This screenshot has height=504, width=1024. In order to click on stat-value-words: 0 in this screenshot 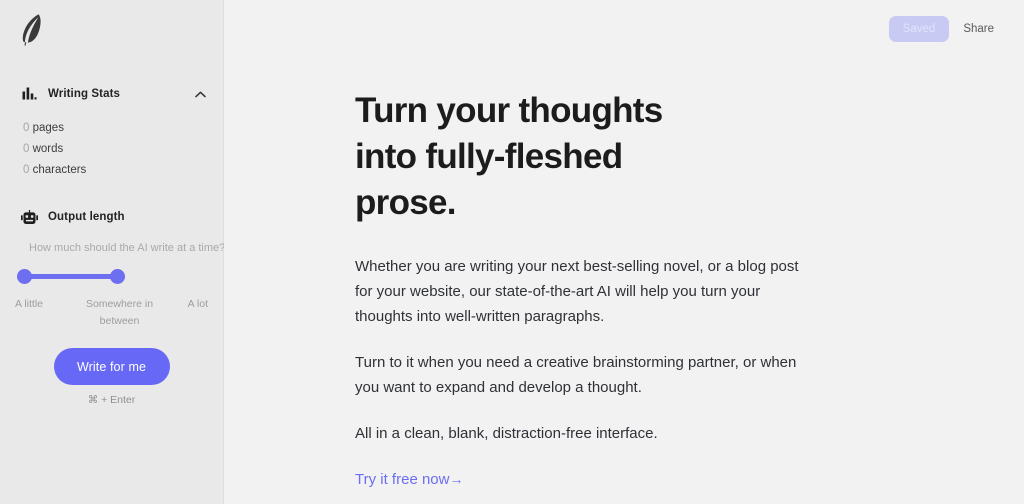, I will do `click(26, 149)`.